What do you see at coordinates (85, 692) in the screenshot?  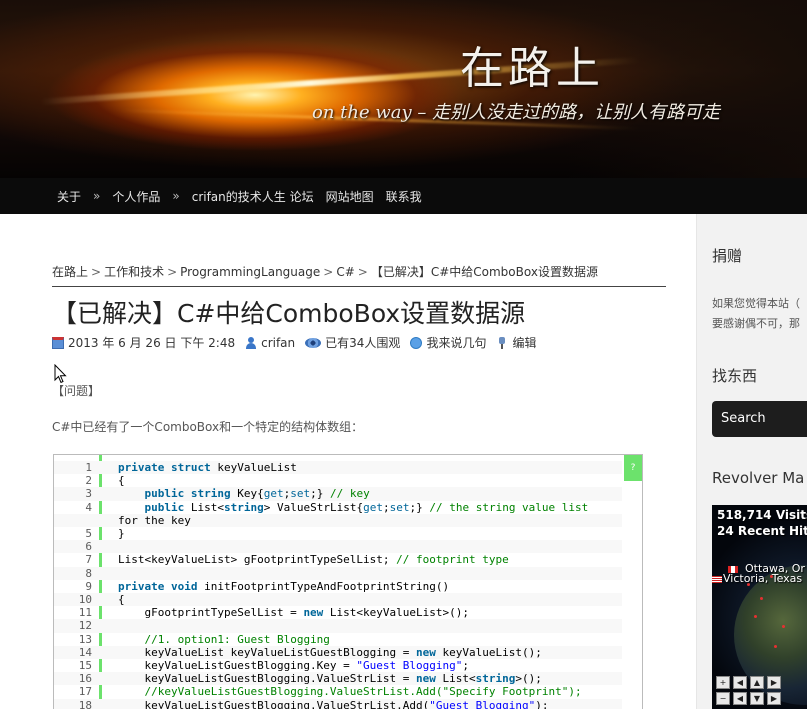 I see `code-line-number: 17` at bounding box center [85, 692].